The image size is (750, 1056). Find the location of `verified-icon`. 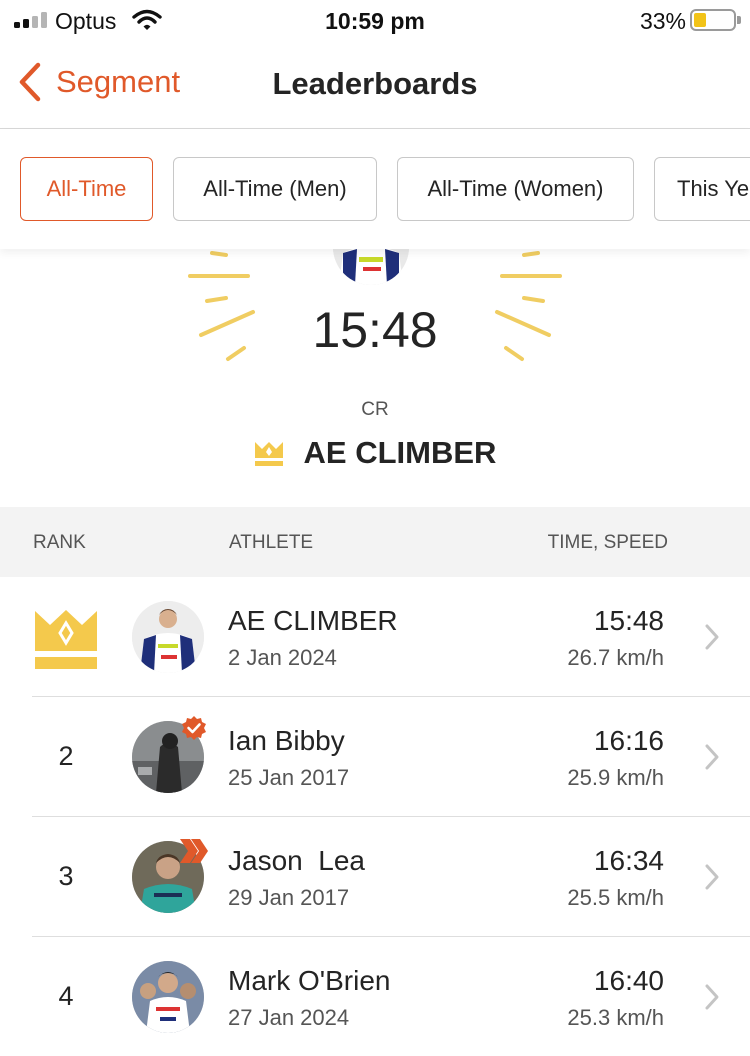

verified-icon is located at coordinates (194, 728).